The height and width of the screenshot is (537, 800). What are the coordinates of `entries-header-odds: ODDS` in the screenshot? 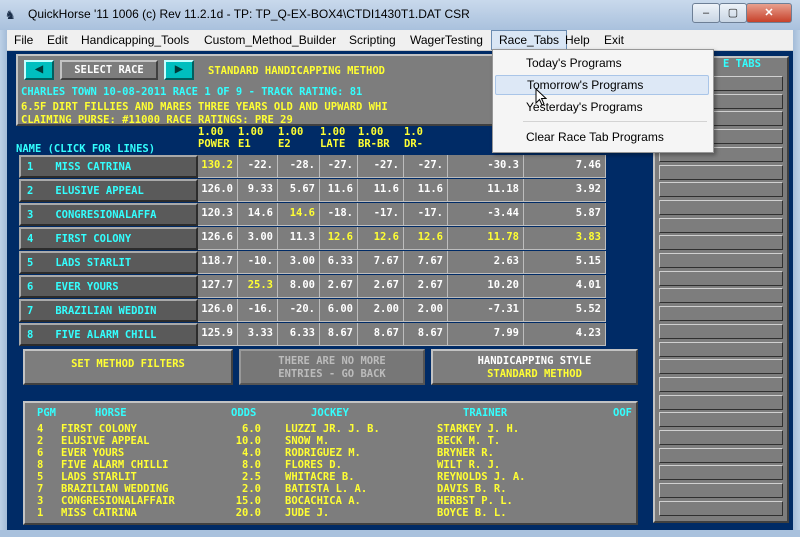 It's located at (244, 413).